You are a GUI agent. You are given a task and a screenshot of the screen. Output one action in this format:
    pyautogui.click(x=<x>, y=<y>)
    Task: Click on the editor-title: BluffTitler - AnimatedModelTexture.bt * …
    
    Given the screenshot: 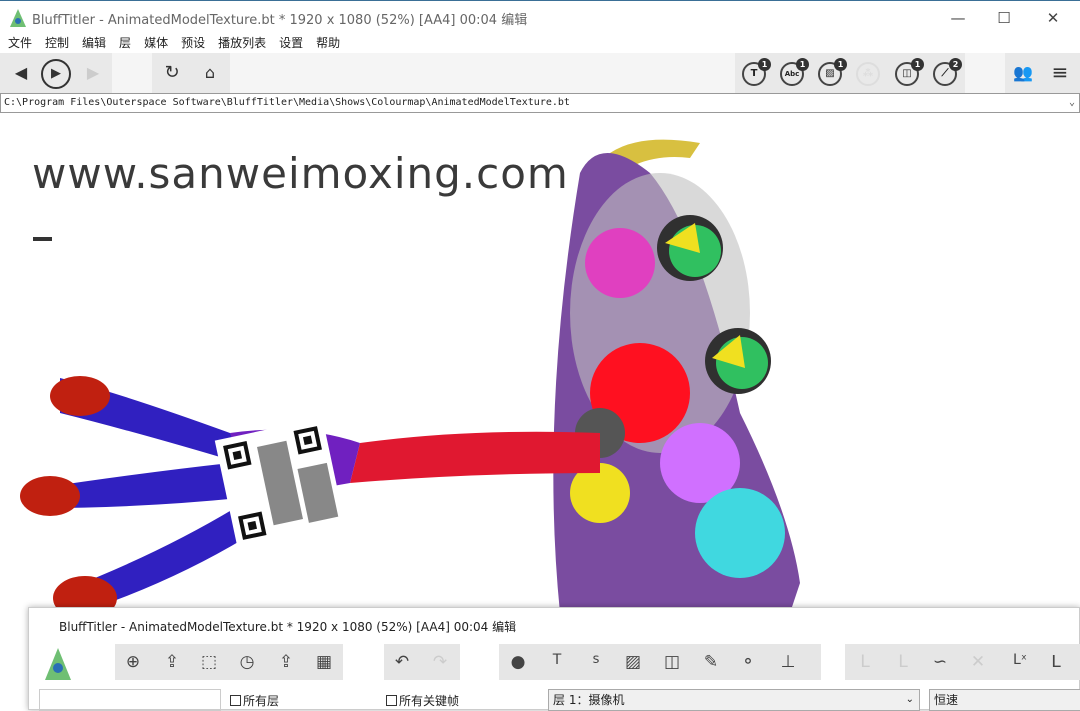 What is the action you would take?
    pyautogui.click(x=288, y=627)
    